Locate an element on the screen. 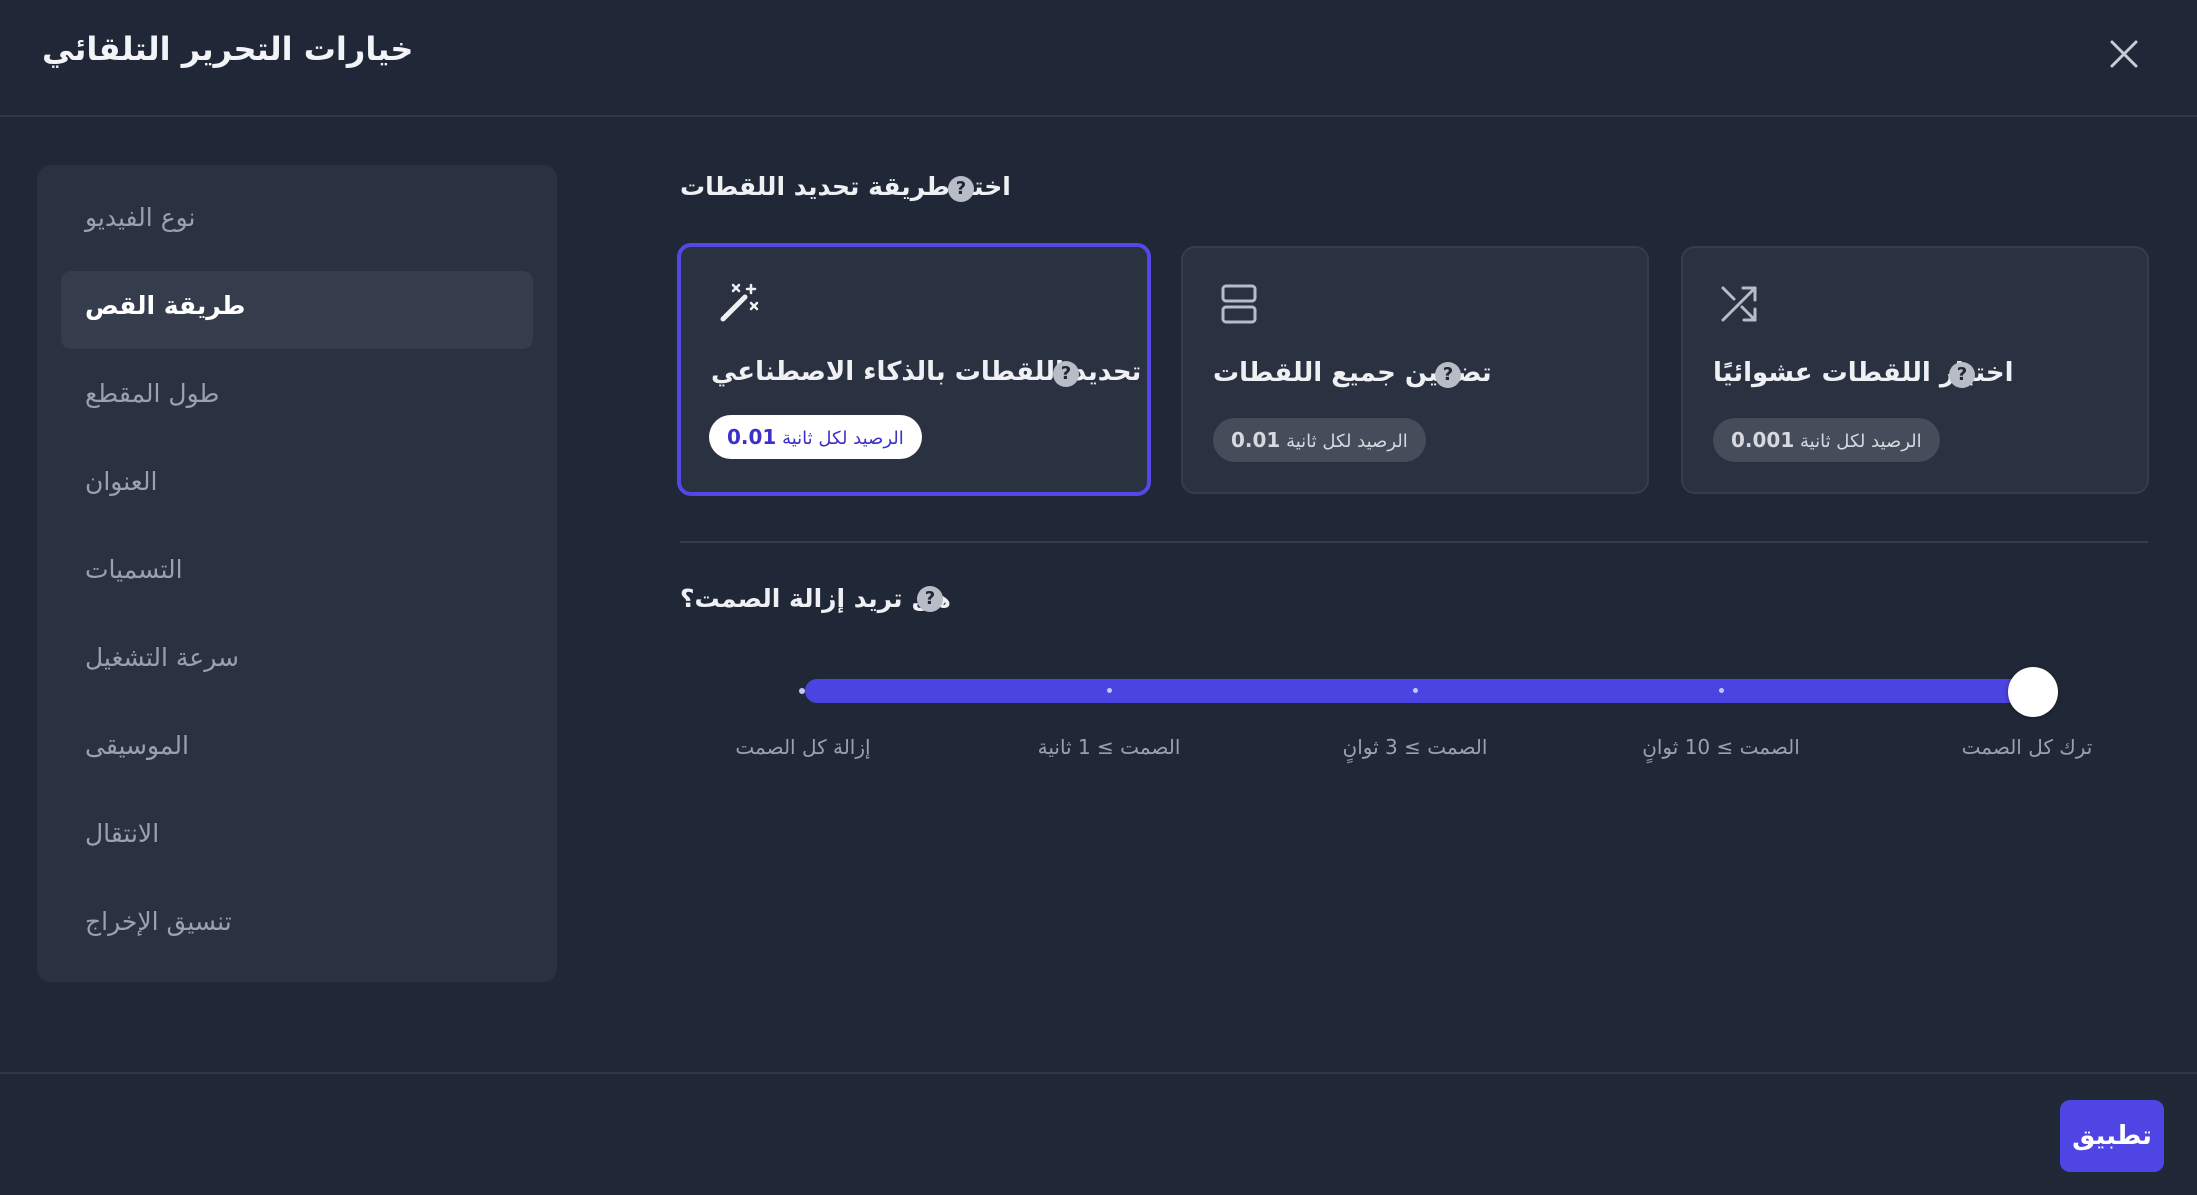 The height and width of the screenshot is (1195, 2197). shuffle-icon is located at coordinates (1739, 304).